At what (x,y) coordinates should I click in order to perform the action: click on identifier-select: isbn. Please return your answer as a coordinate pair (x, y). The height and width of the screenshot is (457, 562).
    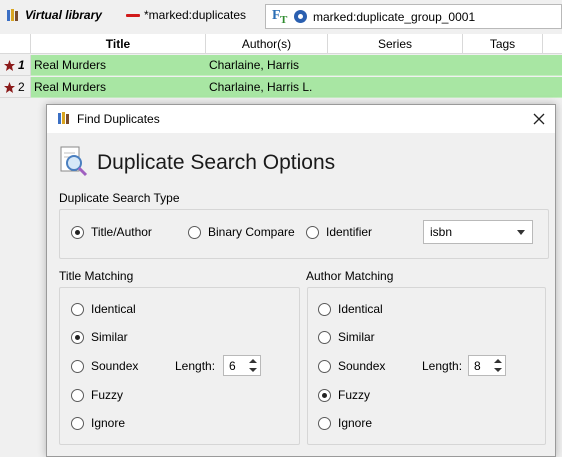
    Looking at the image, I should click on (478, 232).